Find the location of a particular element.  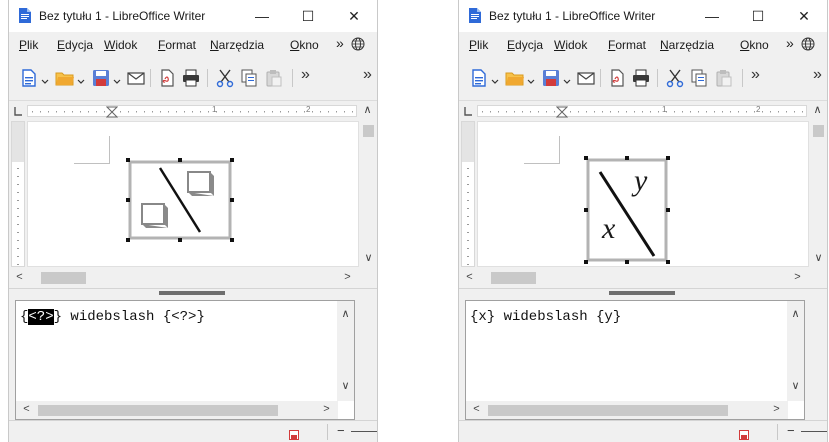

globe-icon is located at coordinates (808, 44).